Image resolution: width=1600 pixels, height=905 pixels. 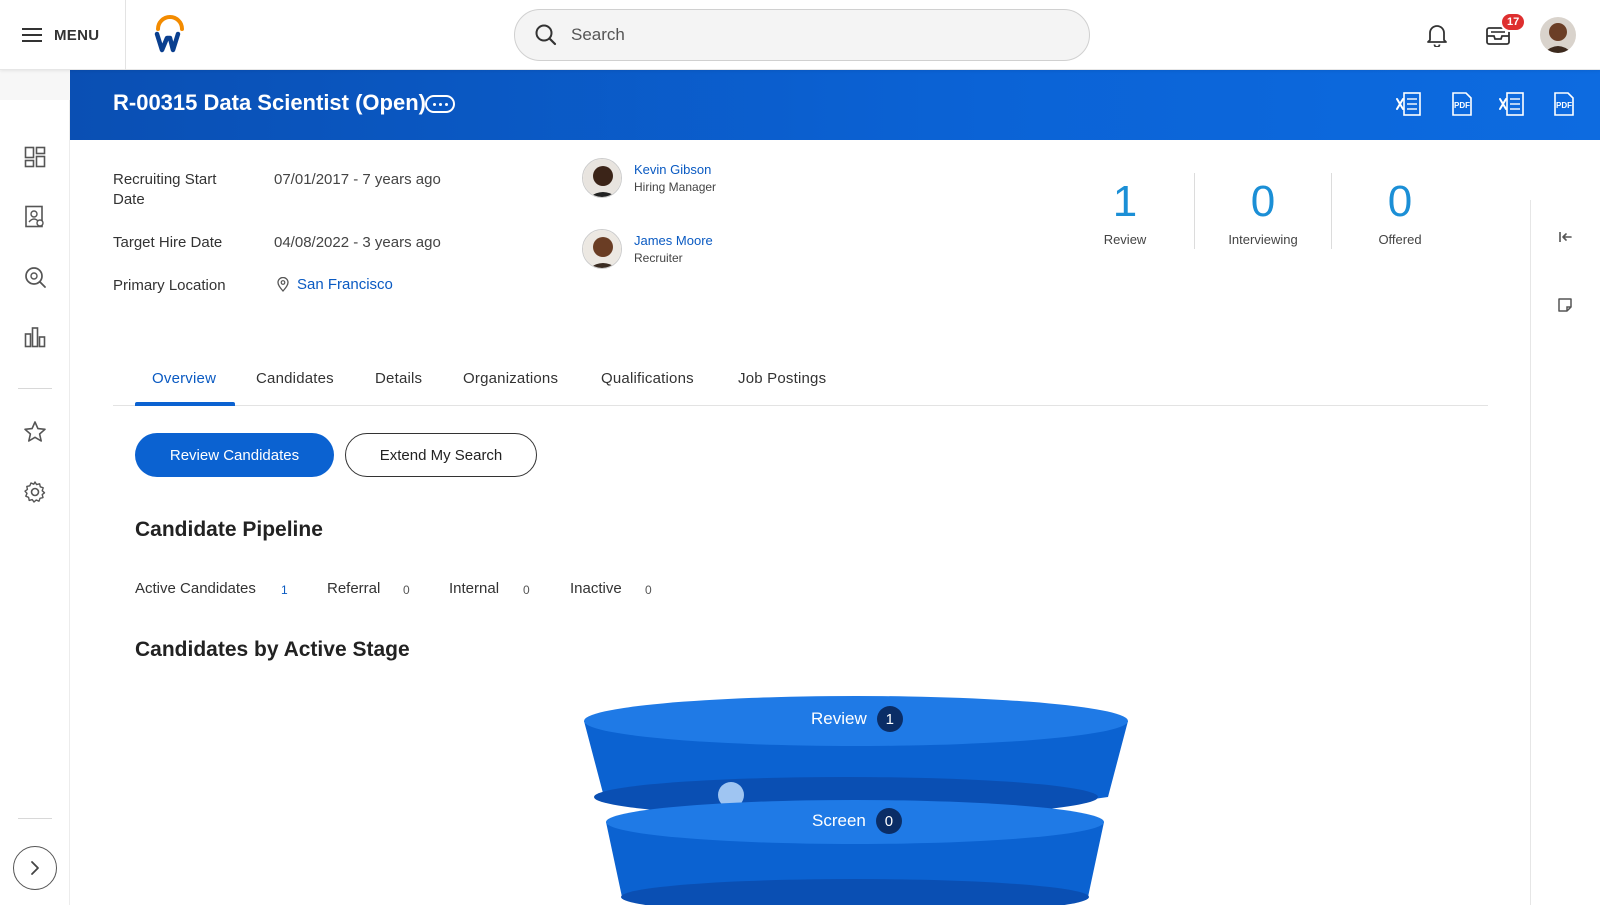 I want to click on page-title: R-00315 Data Scientist (Open), so click(x=269, y=102).